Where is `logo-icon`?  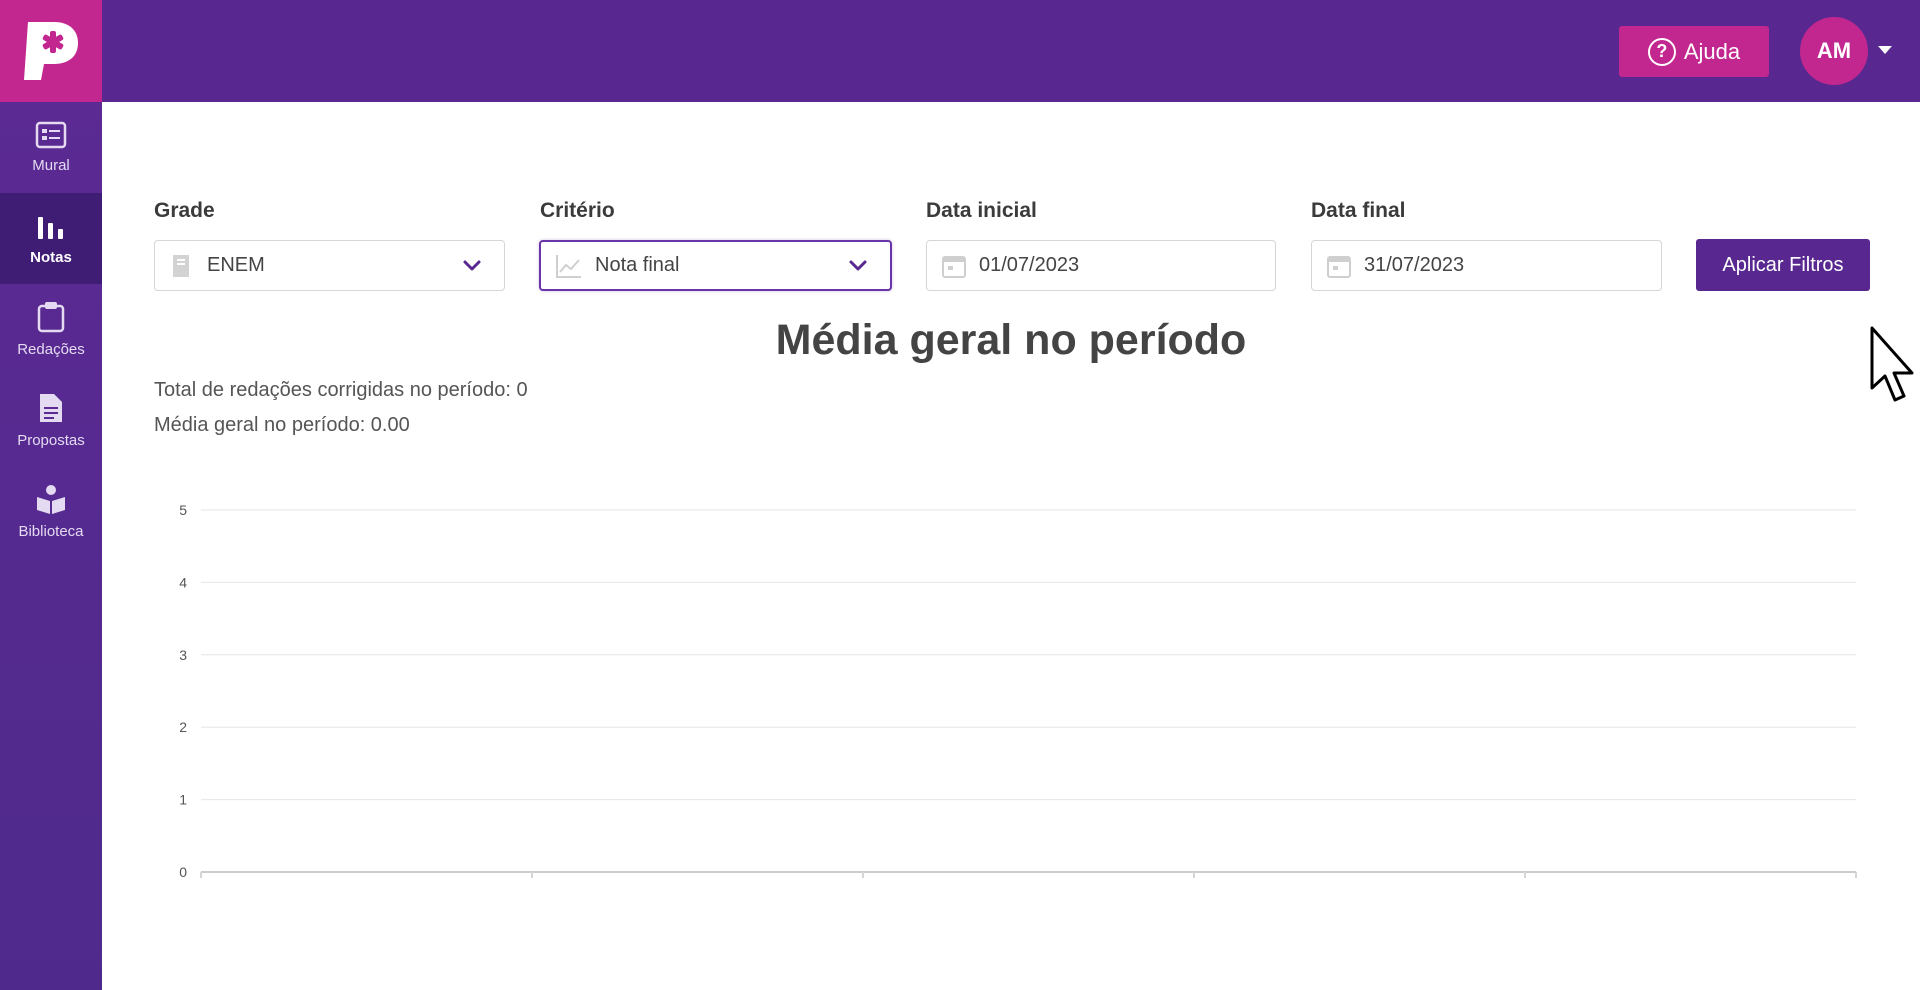 logo-icon is located at coordinates (51, 51).